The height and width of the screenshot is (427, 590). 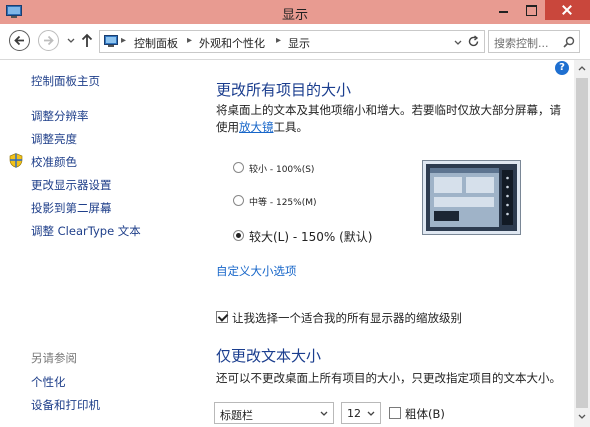 What do you see at coordinates (238, 235) in the screenshot?
I see `radio-larger` at bounding box center [238, 235].